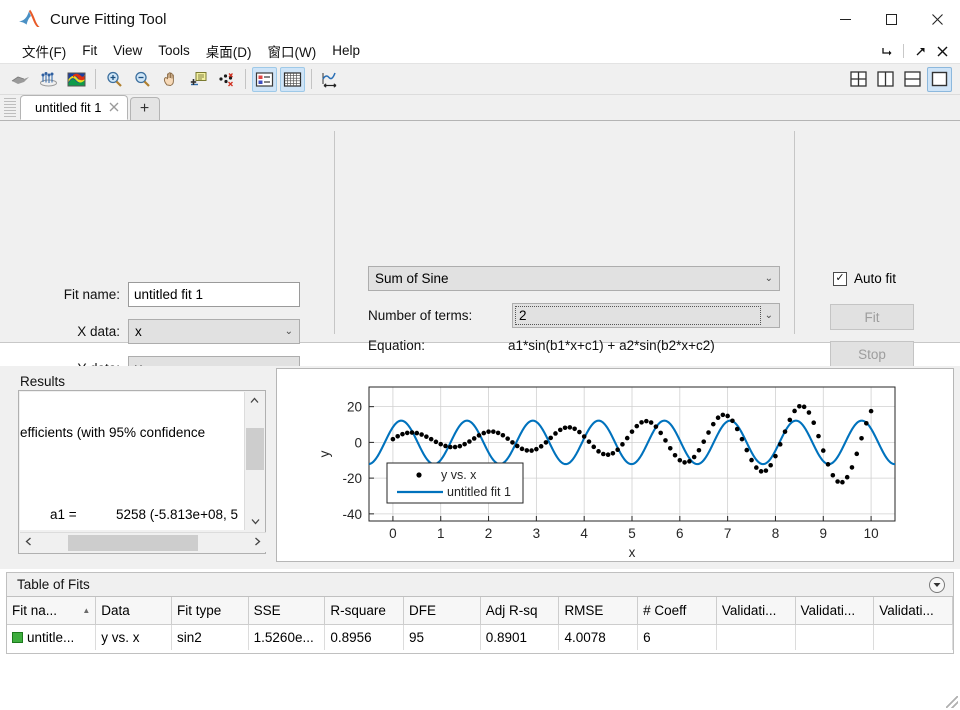 This screenshot has width=960, height=710. Describe the element at coordinates (937, 19) in the screenshot. I see `close-button` at that location.